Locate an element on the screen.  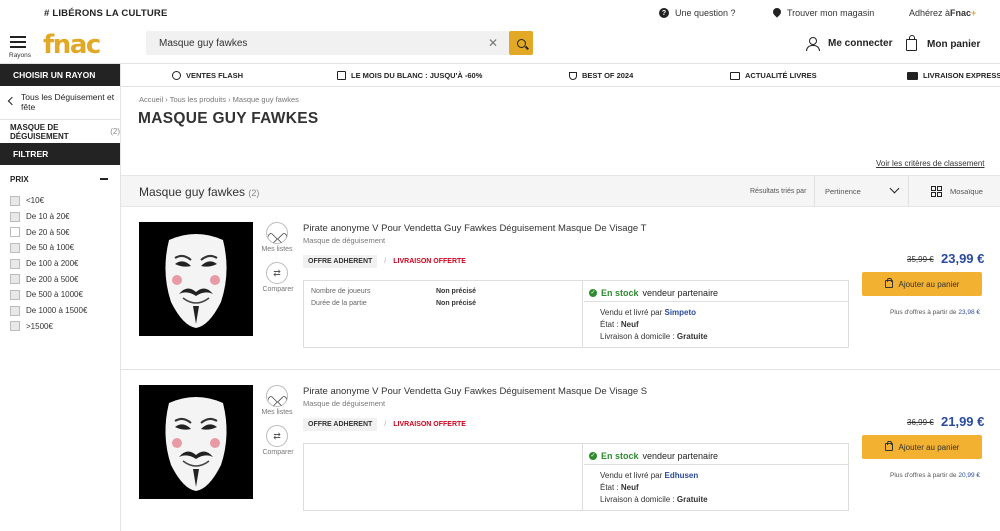
help-link: ? Une question ? is located at coordinates (697, 13).